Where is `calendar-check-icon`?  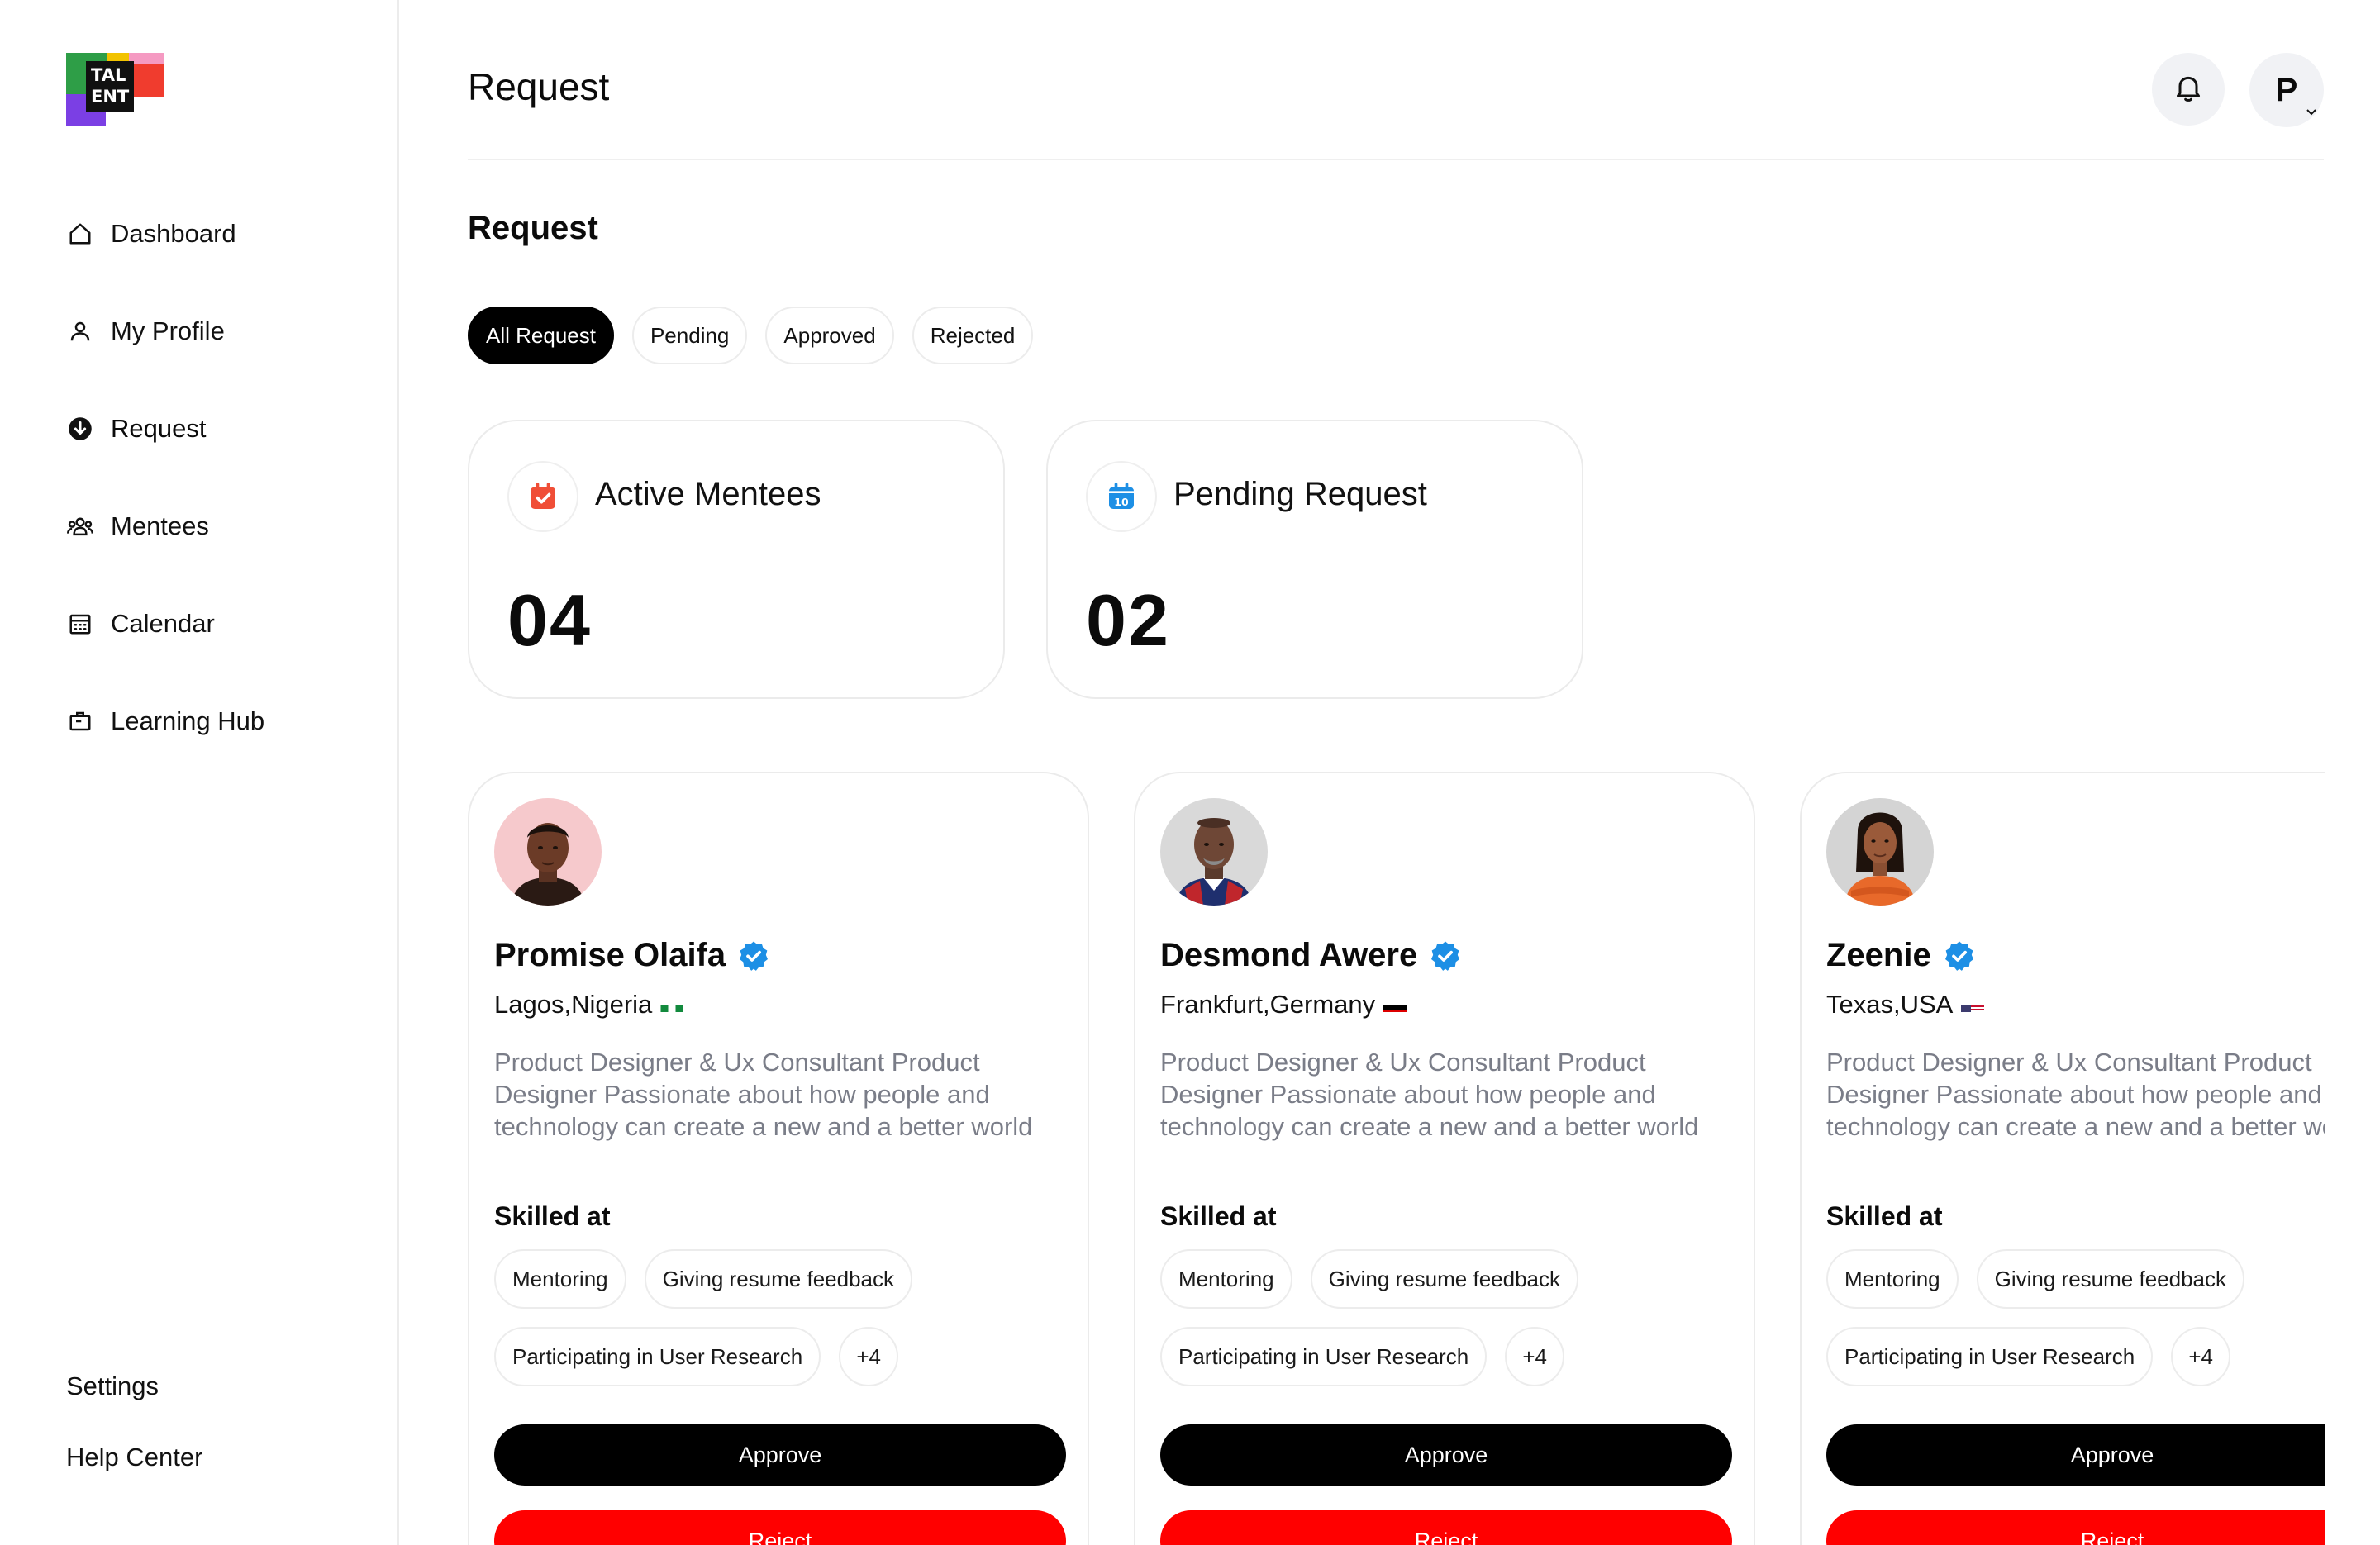
calendar-check-icon is located at coordinates (542, 496).